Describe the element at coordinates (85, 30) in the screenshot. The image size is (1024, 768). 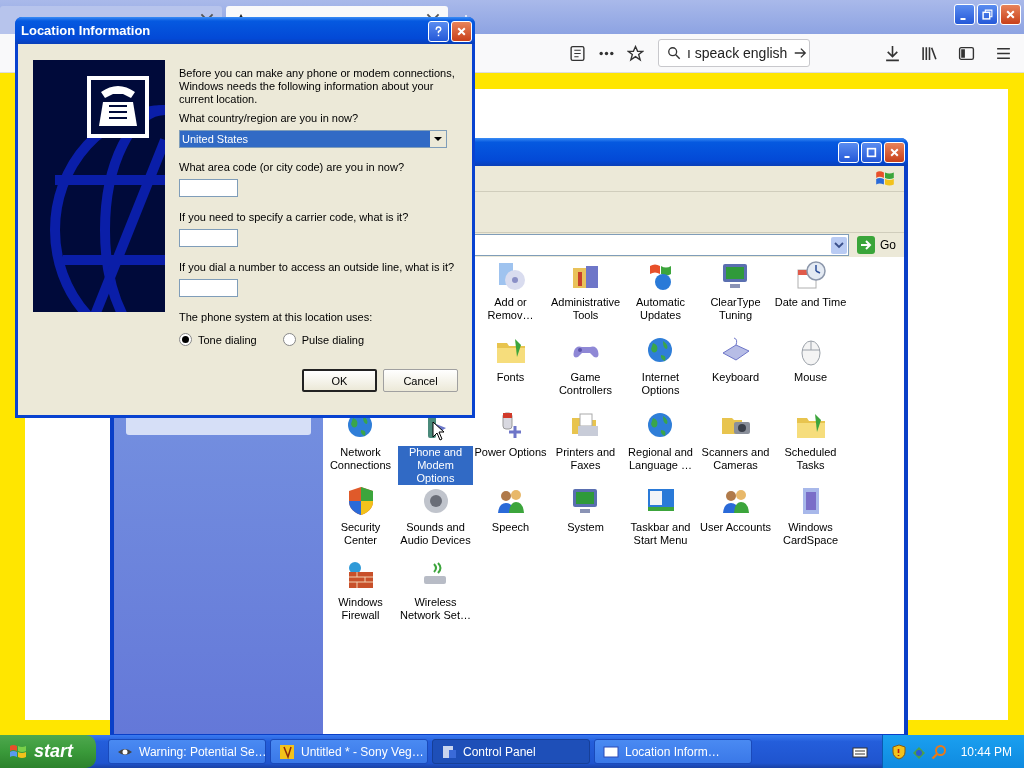
I see `window-title: Location Information` at that location.